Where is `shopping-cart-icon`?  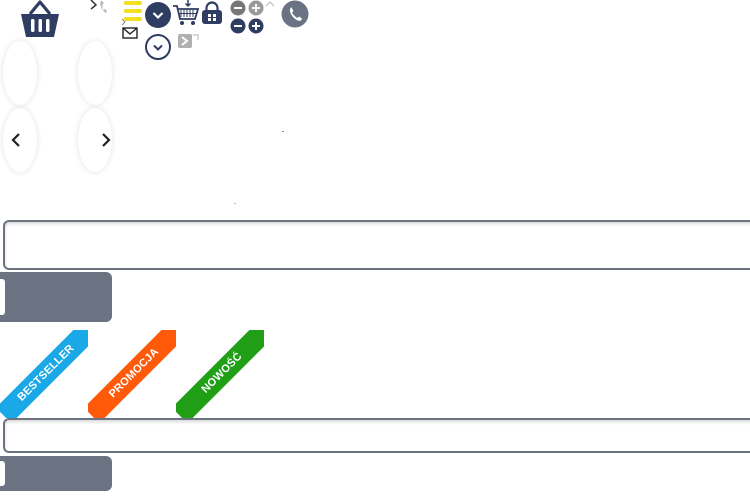 shopping-cart-icon is located at coordinates (186, 13).